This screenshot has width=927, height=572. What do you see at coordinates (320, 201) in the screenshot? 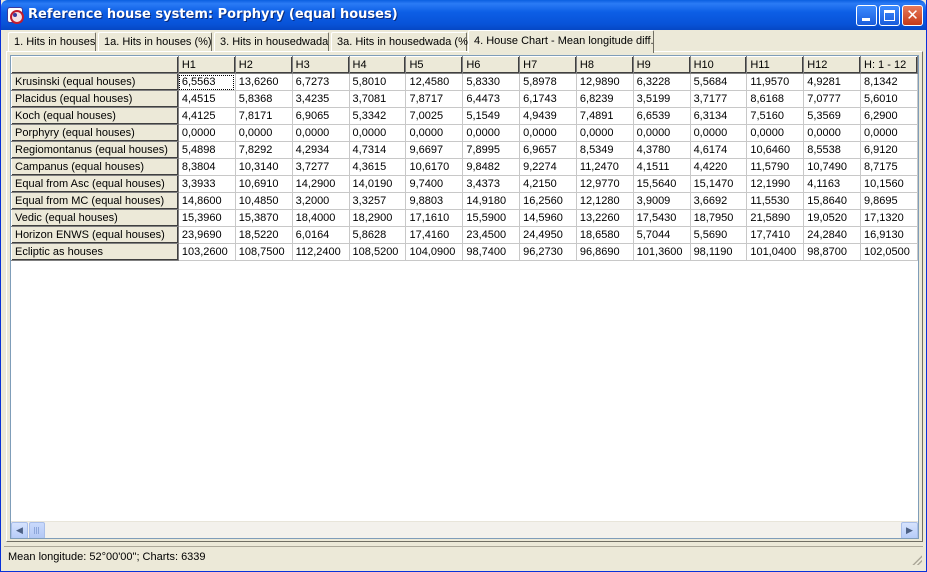
I see `grid-cell: 3,2000` at bounding box center [320, 201].